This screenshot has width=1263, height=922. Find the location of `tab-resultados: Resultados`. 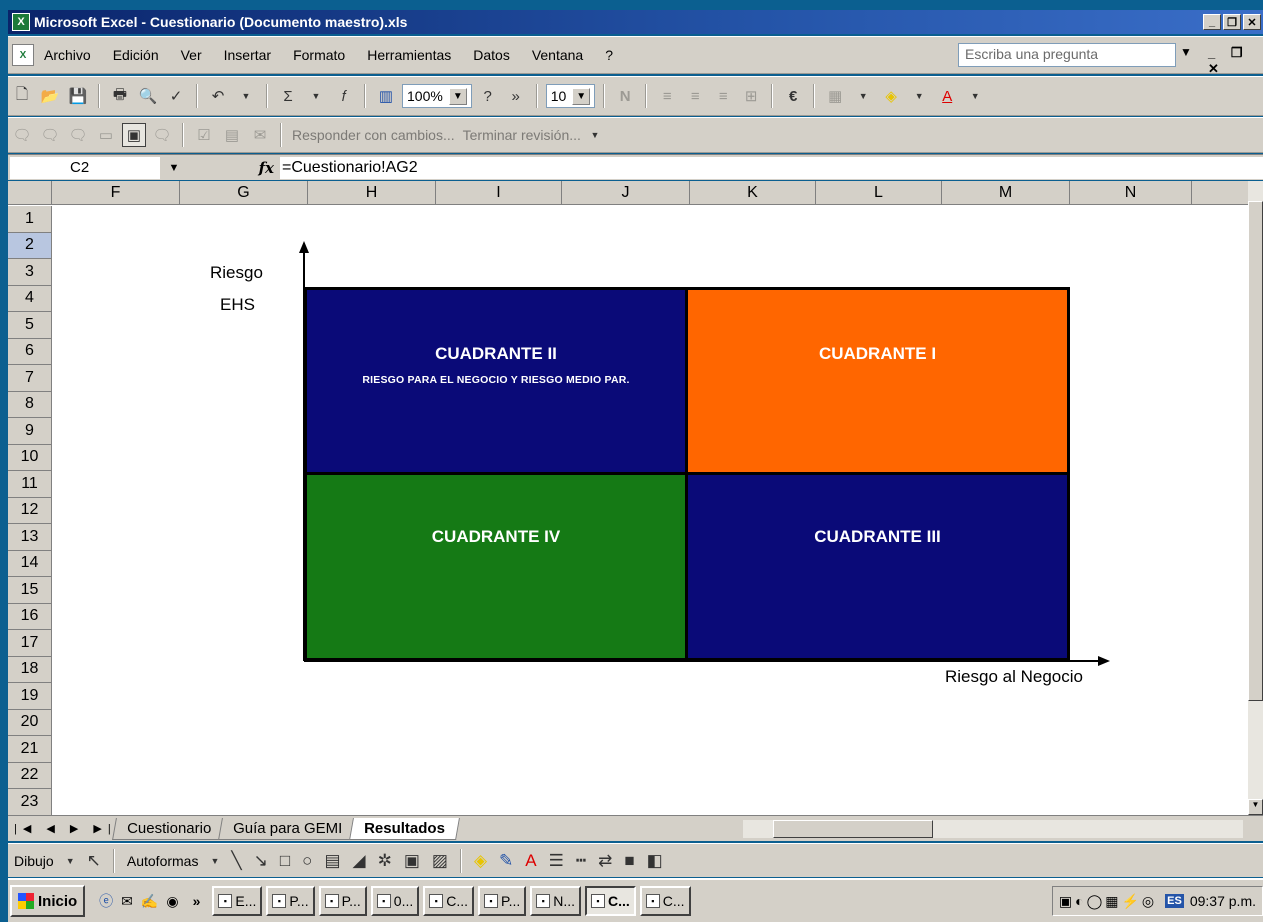

tab-resultados: Resultados is located at coordinates (405, 828).